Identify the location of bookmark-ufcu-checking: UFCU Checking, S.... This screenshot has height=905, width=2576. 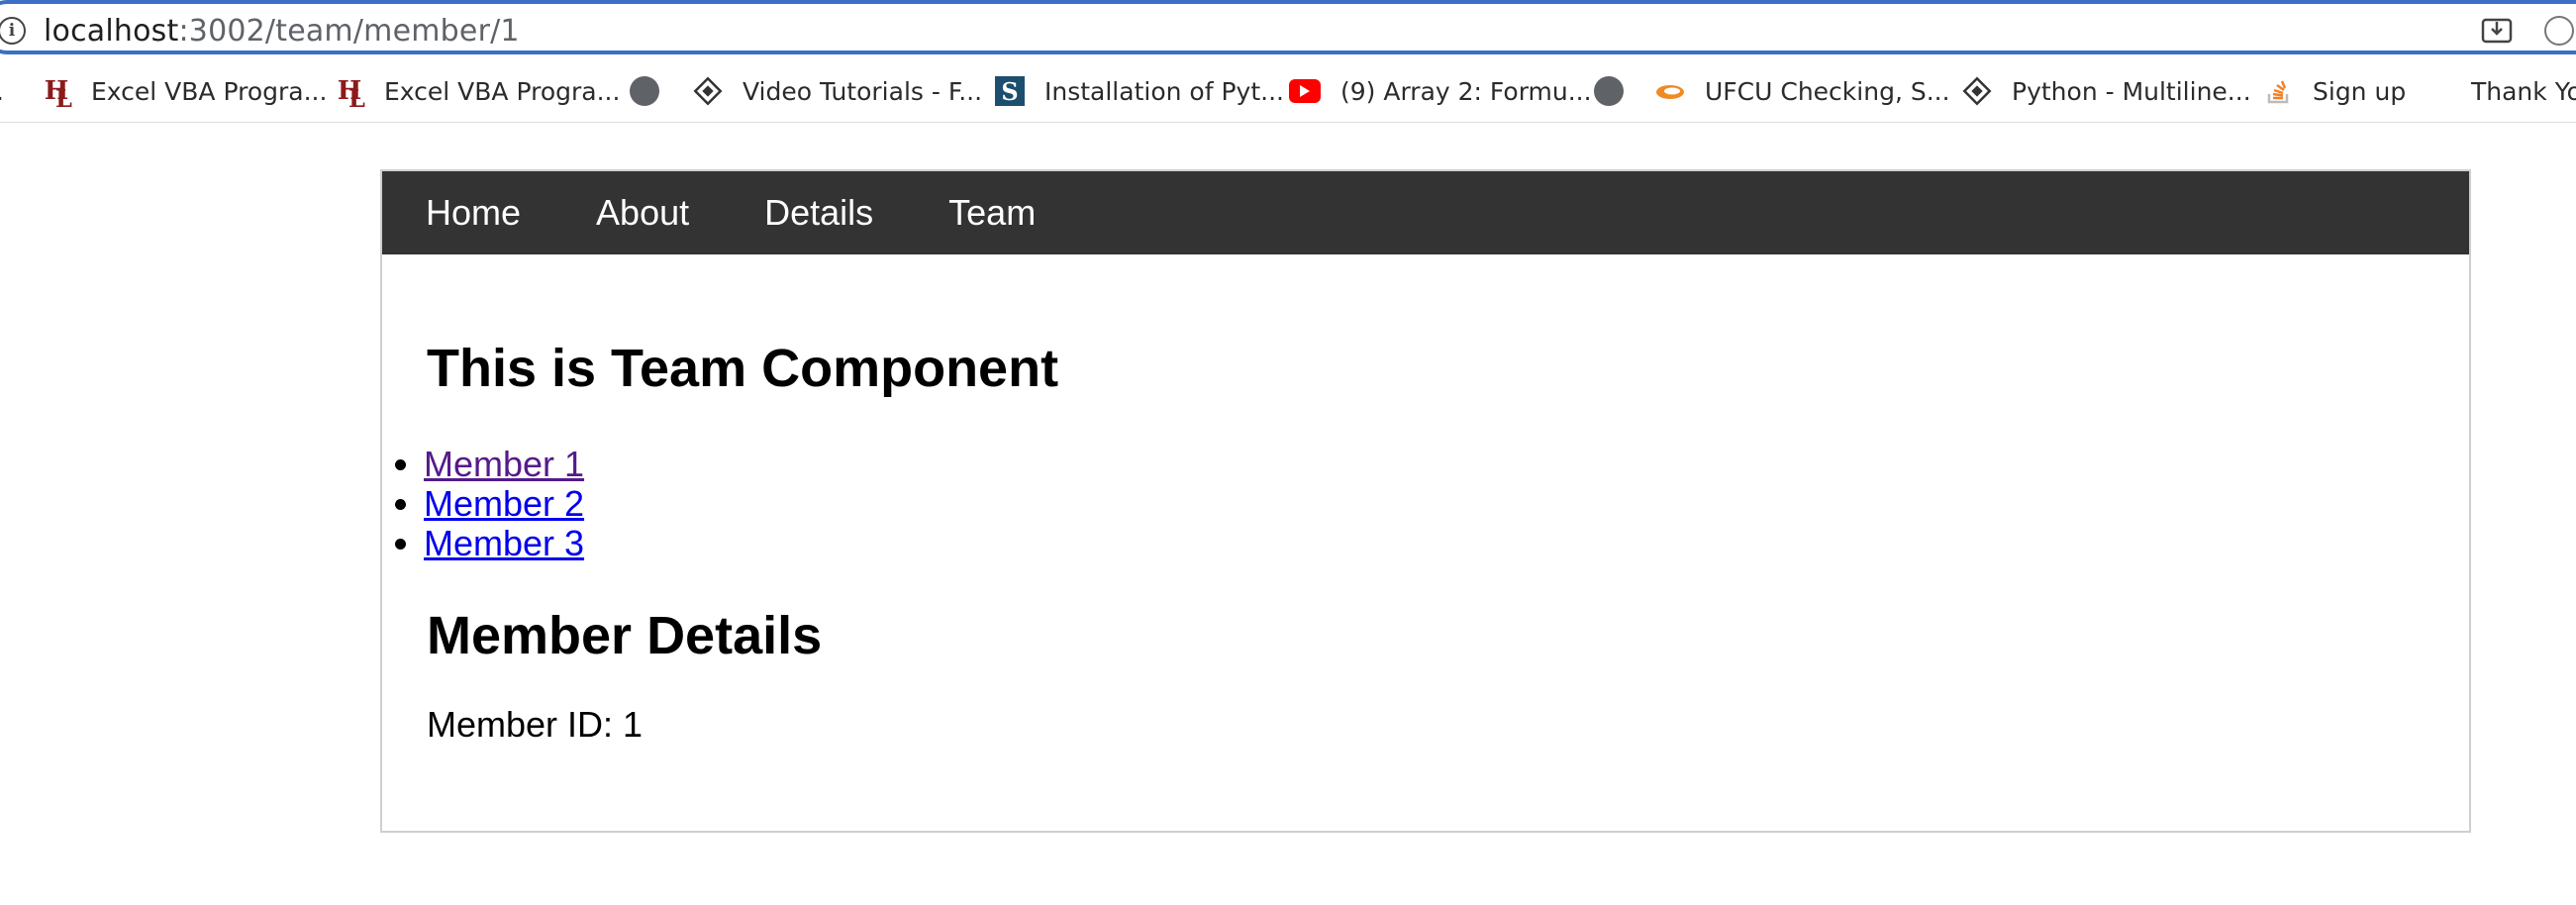
(1803, 91).